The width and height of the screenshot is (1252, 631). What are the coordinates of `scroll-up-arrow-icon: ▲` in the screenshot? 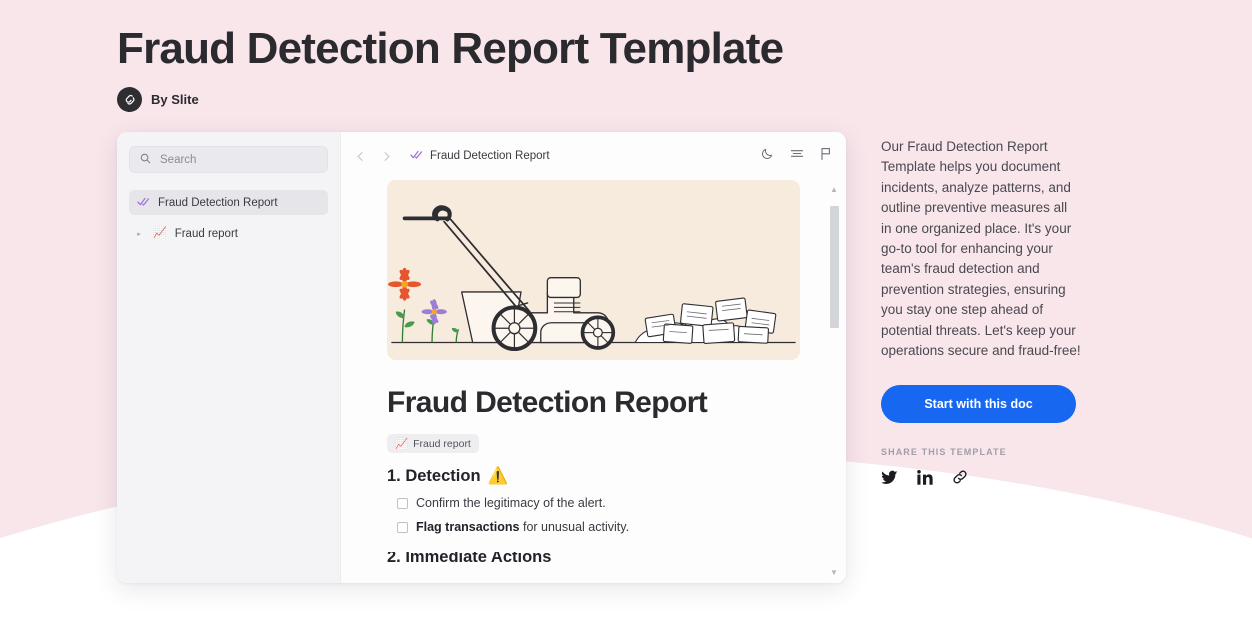 It's located at (834, 190).